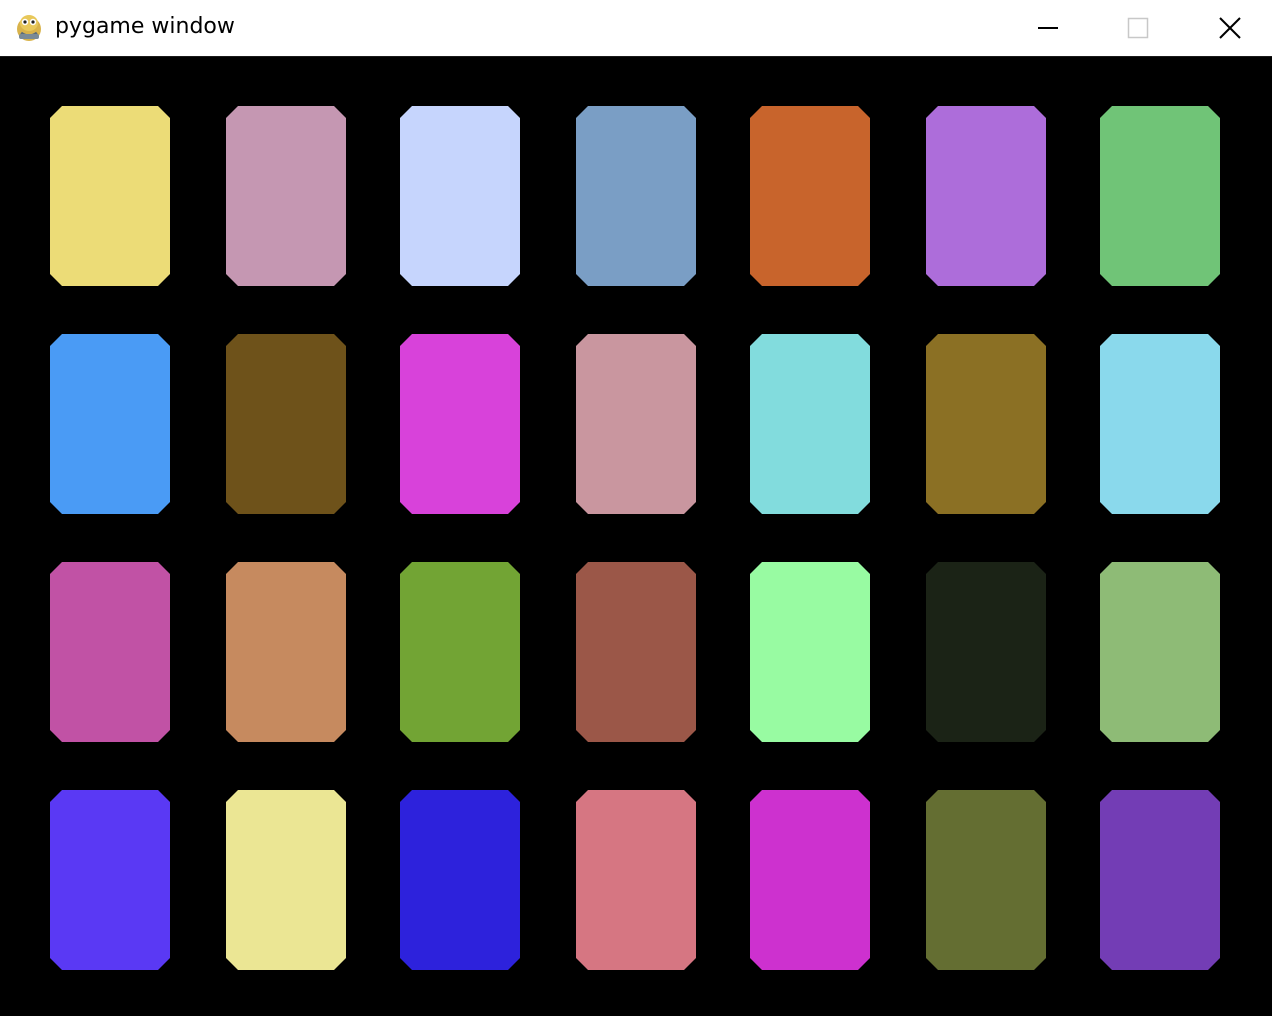 This screenshot has width=1272, height=1016. What do you see at coordinates (986, 424) in the screenshot?
I see `card-r2-c6` at bounding box center [986, 424].